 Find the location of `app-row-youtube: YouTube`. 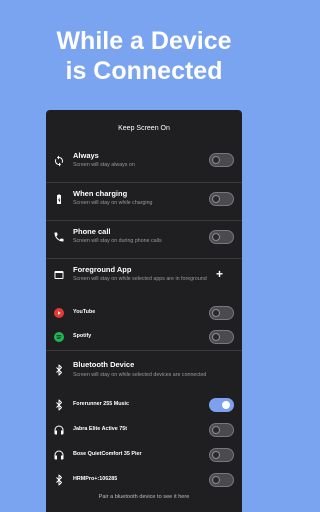

app-row-youtube: YouTube is located at coordinates (144, 313).